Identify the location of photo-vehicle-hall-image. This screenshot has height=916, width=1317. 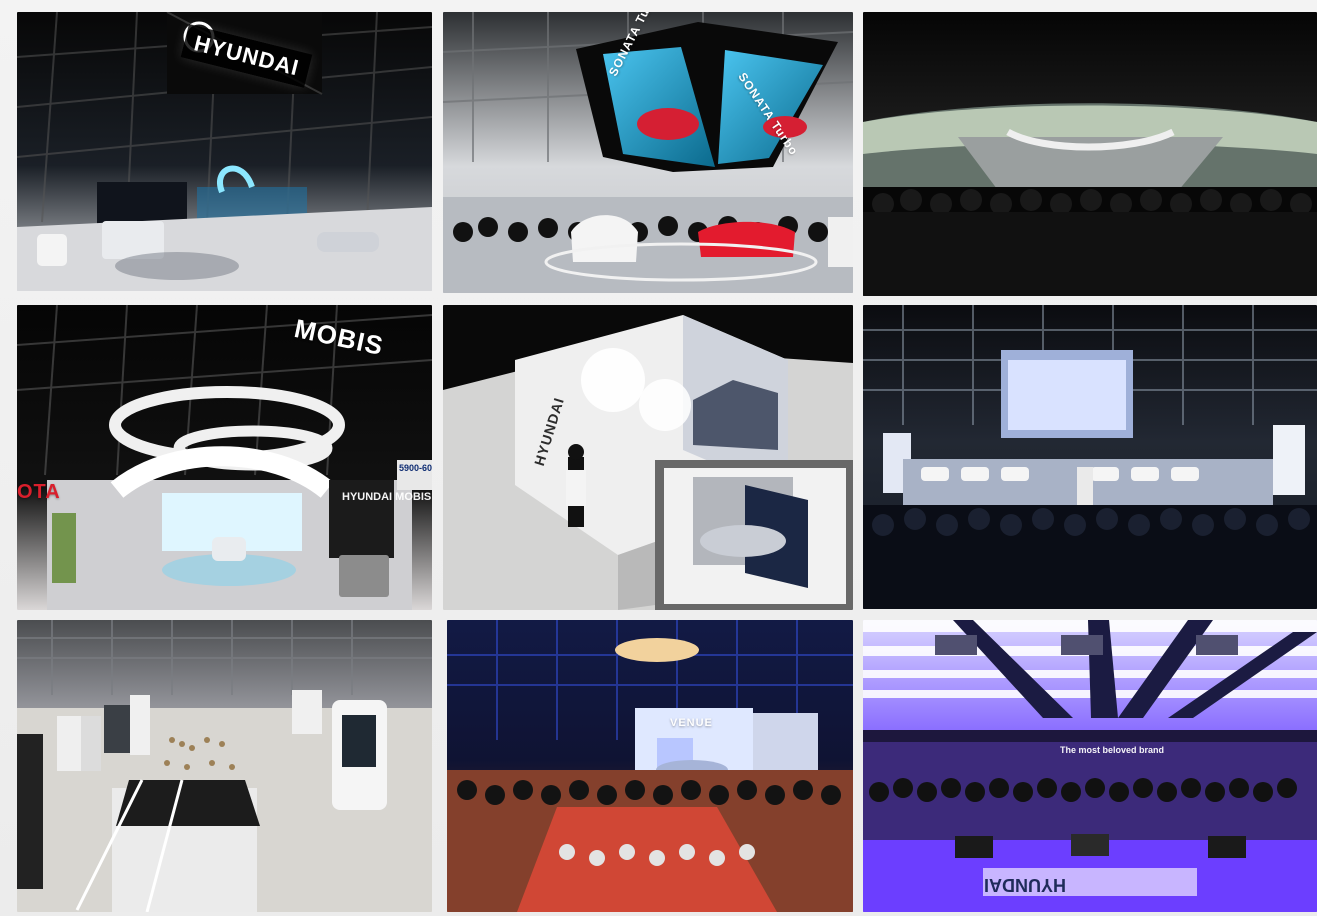
(1090, 457).